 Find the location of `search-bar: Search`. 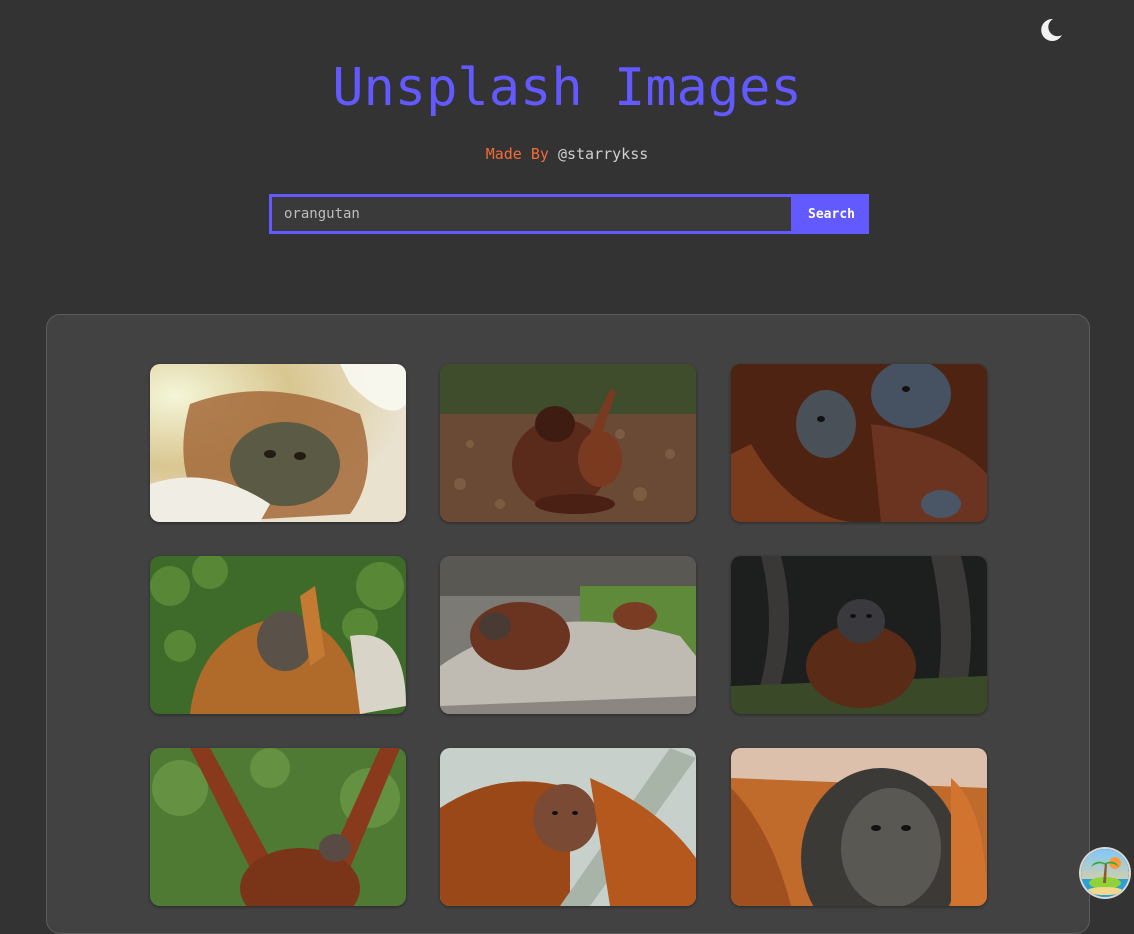

search-bar: Search is located at coordinates (569, 214).